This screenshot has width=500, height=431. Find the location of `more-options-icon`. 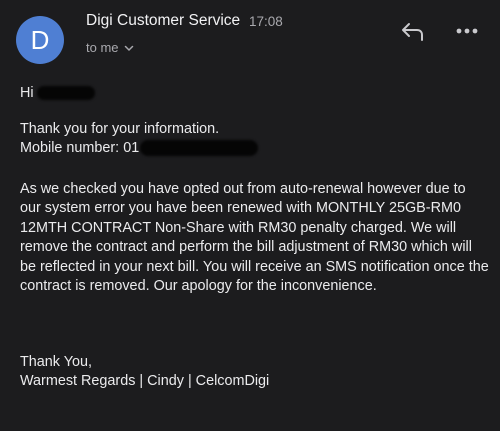

more-options-icon is located at coordinates (467, 31).